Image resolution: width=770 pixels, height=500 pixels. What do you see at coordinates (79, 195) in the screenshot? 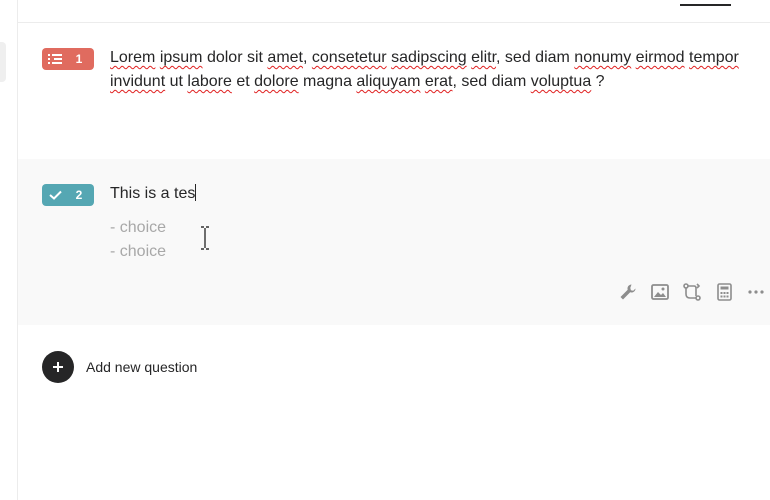
I see `question-number: 2` at bounding box center [79, 195].